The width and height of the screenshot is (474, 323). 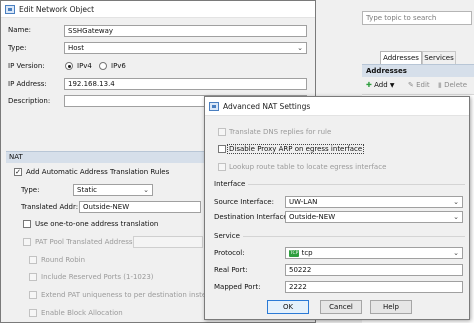 What do you see at coordinates (103, 66) in the screenshot?
I see `ipv6-radio` at bounding box center [103, 66].